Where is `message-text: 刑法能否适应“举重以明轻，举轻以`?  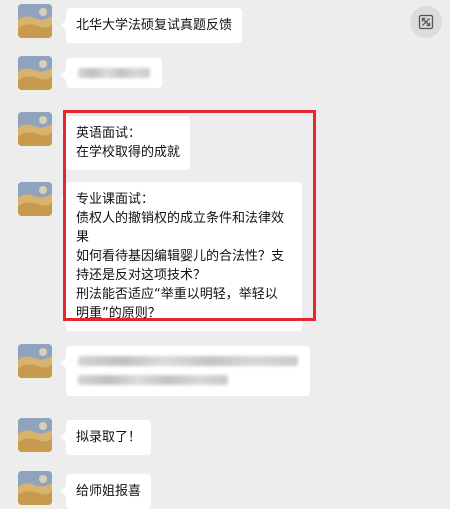
message-text: 刑法能否适应“举重以明轻，举轻以 is located at coordinates (177, 294).